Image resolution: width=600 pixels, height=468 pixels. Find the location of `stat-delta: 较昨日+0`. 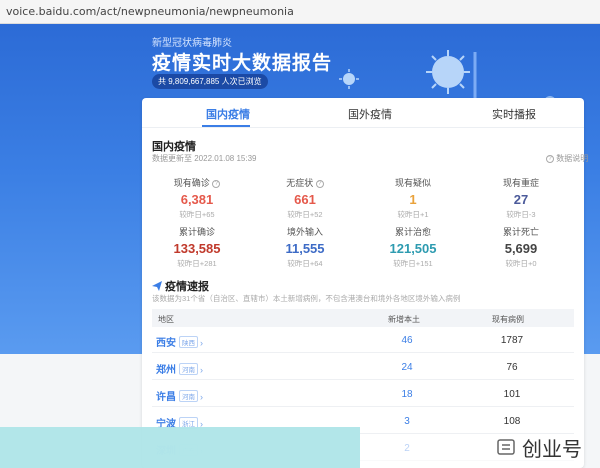

stat-delta: 较昨日+0 is located at coordinates (521, 263).